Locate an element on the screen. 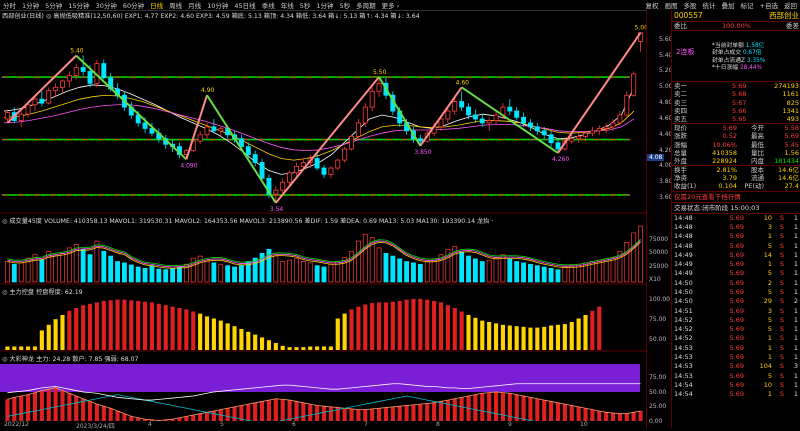  toolbar-button: 标记 is located at coordinates (747, 5).